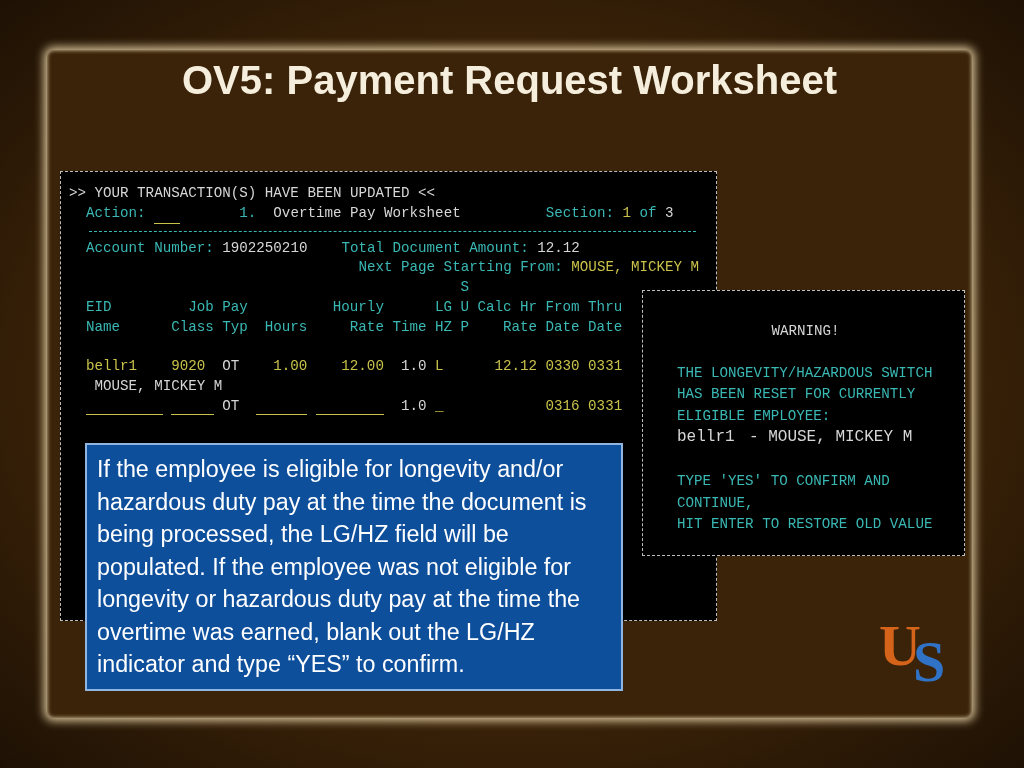  I want to click on total-label: Total Document Amount:, so click(435, 248).